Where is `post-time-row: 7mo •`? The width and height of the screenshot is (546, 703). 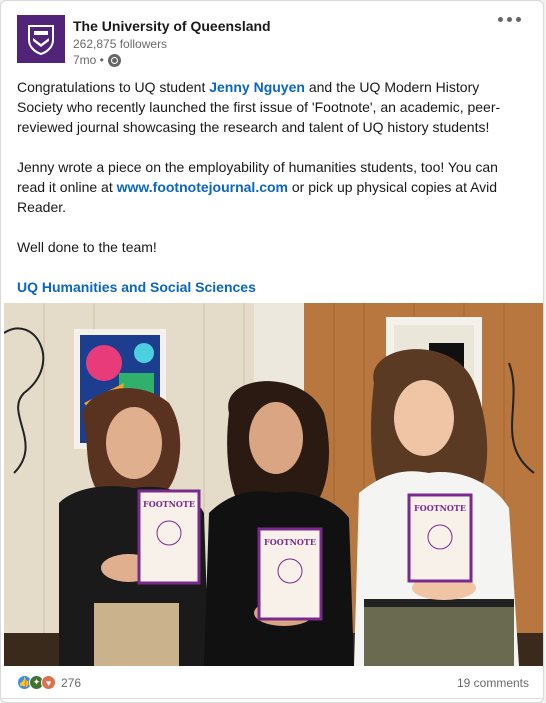
post-time-row: 7mo • is located at coordinates (172, 60).